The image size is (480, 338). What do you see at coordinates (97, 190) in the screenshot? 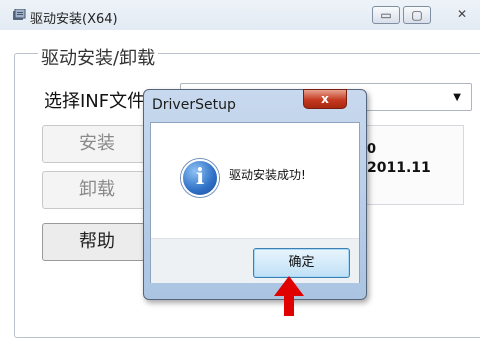
I see `uninstall-button: 卸载` at bounding box center [97, 190].